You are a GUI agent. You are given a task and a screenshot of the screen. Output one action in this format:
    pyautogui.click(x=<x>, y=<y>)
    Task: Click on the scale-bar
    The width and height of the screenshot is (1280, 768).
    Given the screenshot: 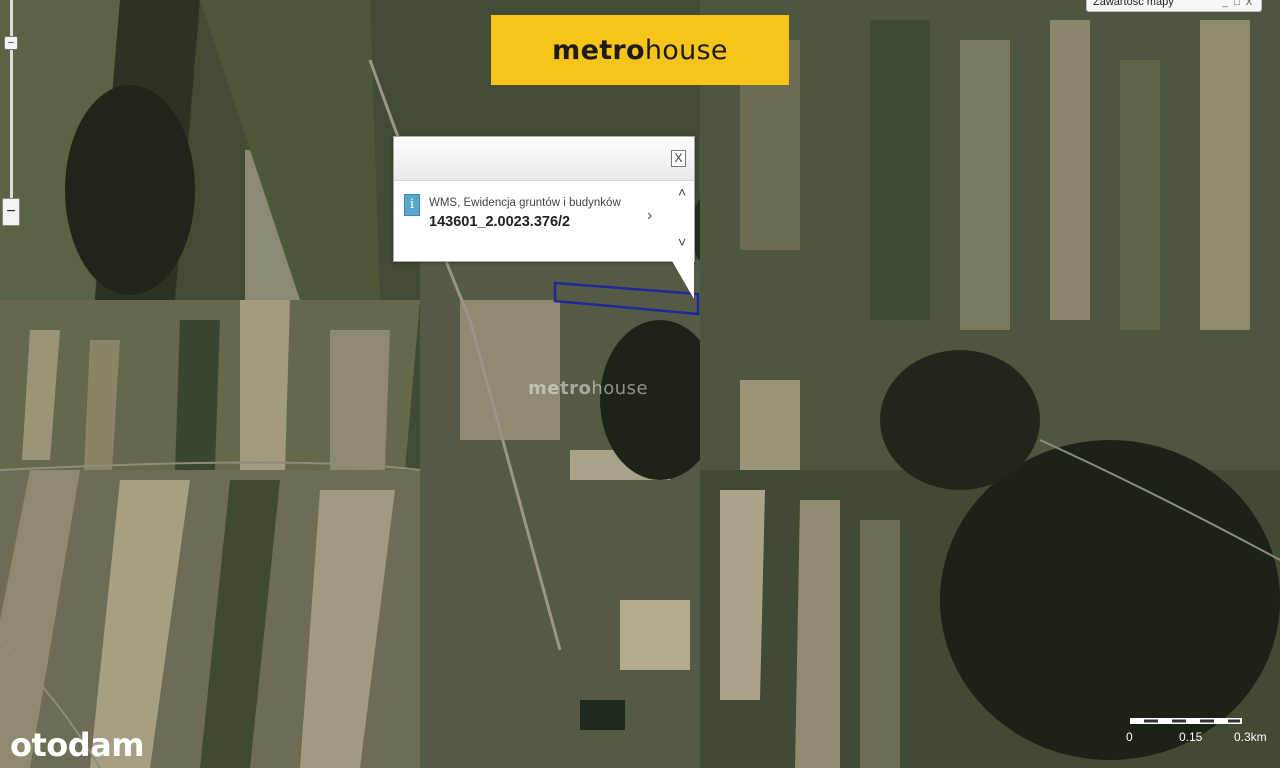 What is the action you would take?
    pyautogui.click(x=1186, y=721)
    